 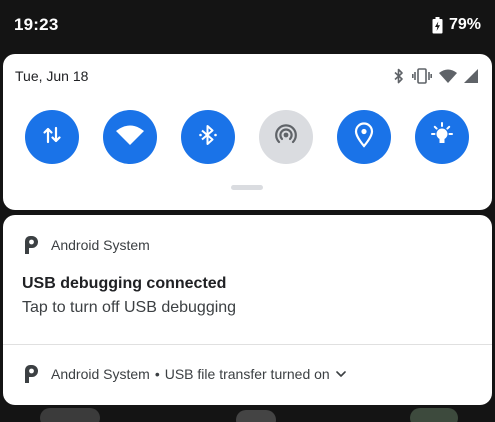 I want to click on notification-divider, so click(x=247, y=344).